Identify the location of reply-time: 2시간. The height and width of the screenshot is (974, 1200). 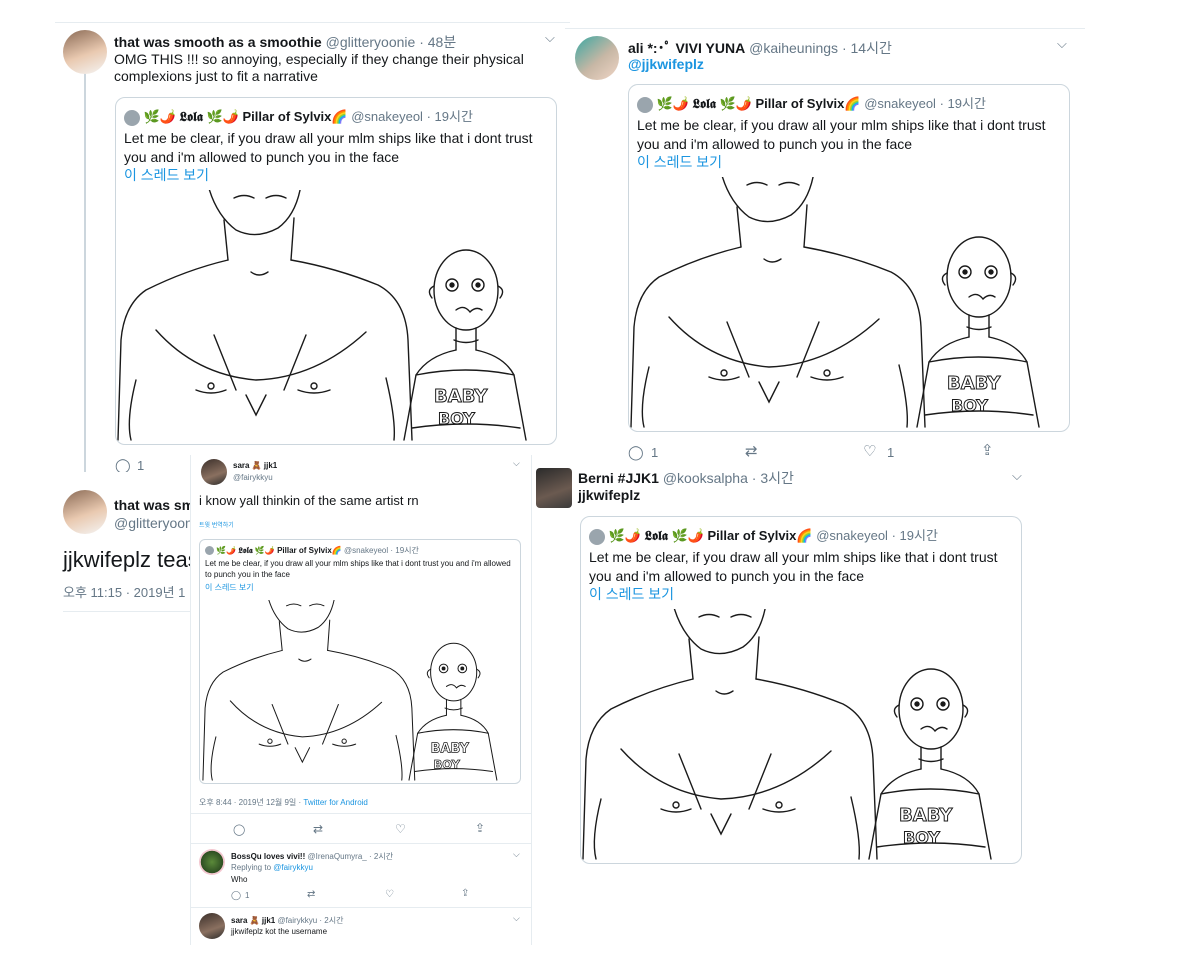
(334, 920).